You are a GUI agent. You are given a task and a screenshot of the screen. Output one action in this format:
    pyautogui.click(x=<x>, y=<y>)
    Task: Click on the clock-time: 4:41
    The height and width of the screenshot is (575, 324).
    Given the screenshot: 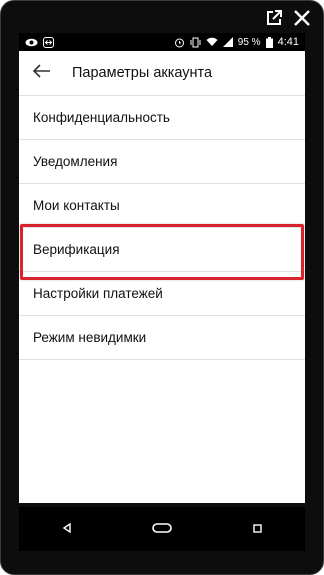 What is the action you would take?
    pyautogui.click(x=288, y=42)
    